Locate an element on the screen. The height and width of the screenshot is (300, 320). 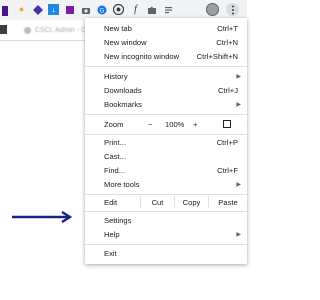
menu-item-print: Print... Ctrl+P is located at coordinates (166, 142).